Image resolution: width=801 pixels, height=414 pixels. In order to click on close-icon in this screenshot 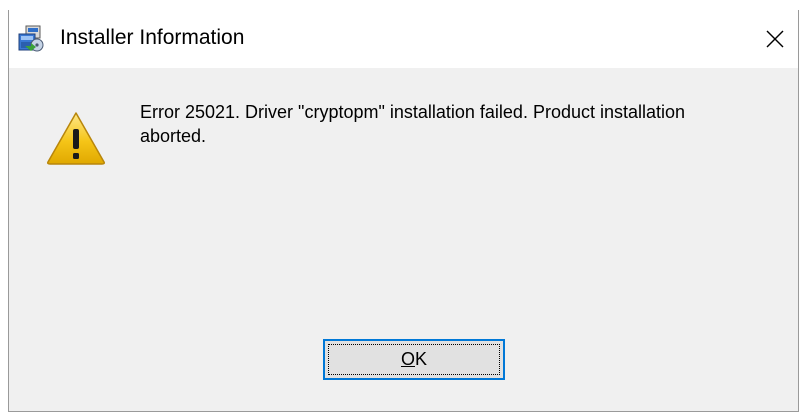, I will do `click(775, 39)`.